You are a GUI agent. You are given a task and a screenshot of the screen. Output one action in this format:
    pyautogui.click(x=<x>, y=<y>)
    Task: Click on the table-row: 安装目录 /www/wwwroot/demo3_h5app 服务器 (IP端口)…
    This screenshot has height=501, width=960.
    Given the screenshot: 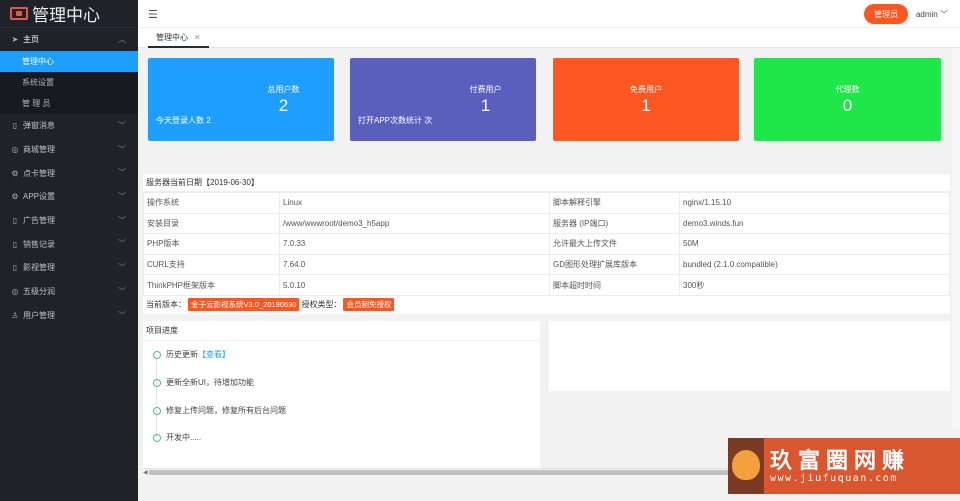 What is the action you would take?
    pyautogui.click(x=546, y=223)
    